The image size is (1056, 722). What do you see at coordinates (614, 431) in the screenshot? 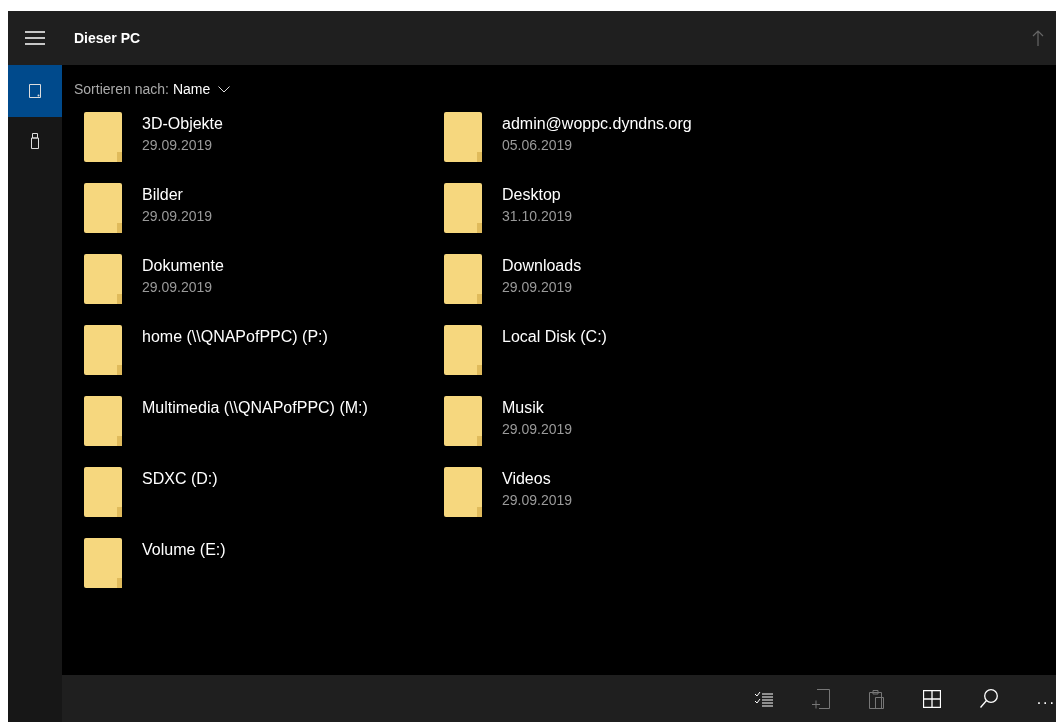
I see `folder-item: Musik 29.09.2019` at bounding box center [614, 431].